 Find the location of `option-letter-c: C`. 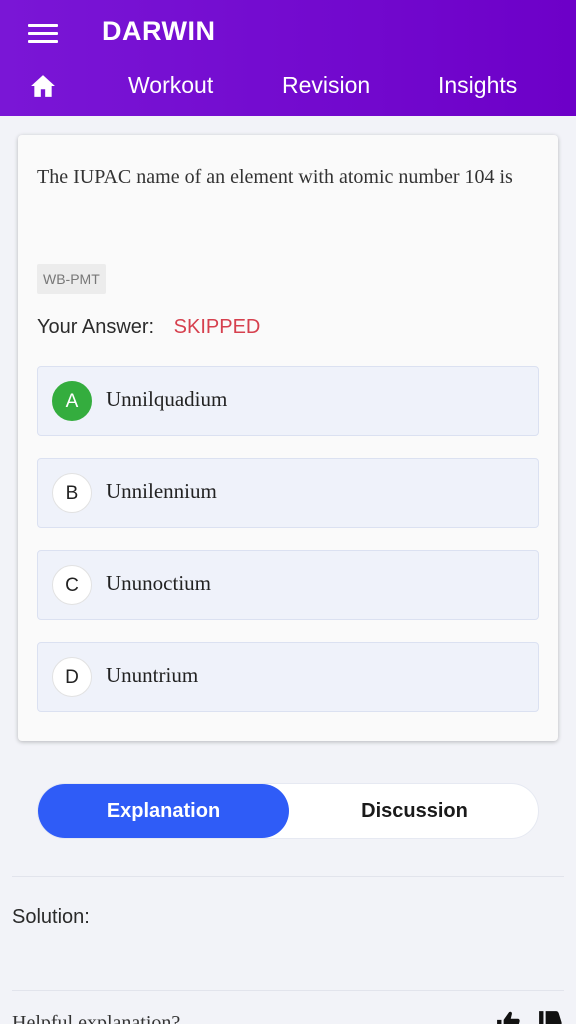

option-letter-c: C is located at coordinates (72, 585).